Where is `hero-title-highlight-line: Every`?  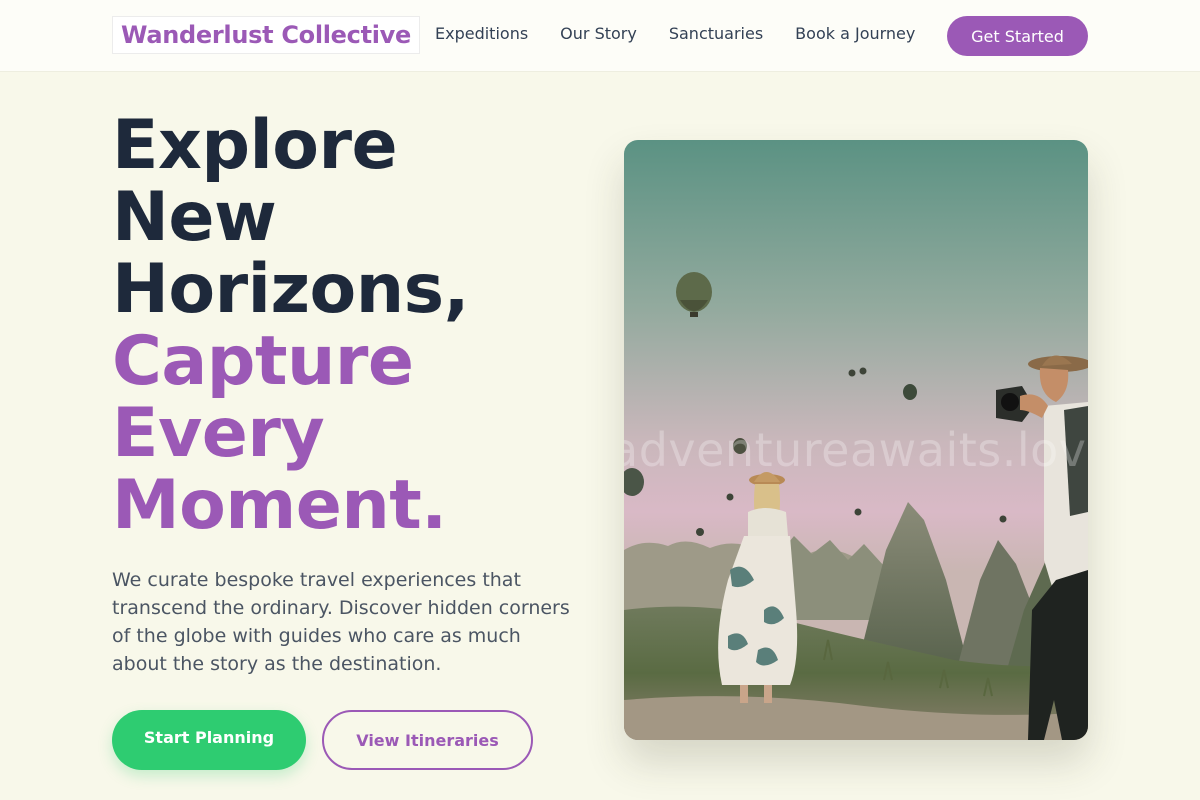
hero-title-highlight-line: Every is located at coordinates (218, 433).